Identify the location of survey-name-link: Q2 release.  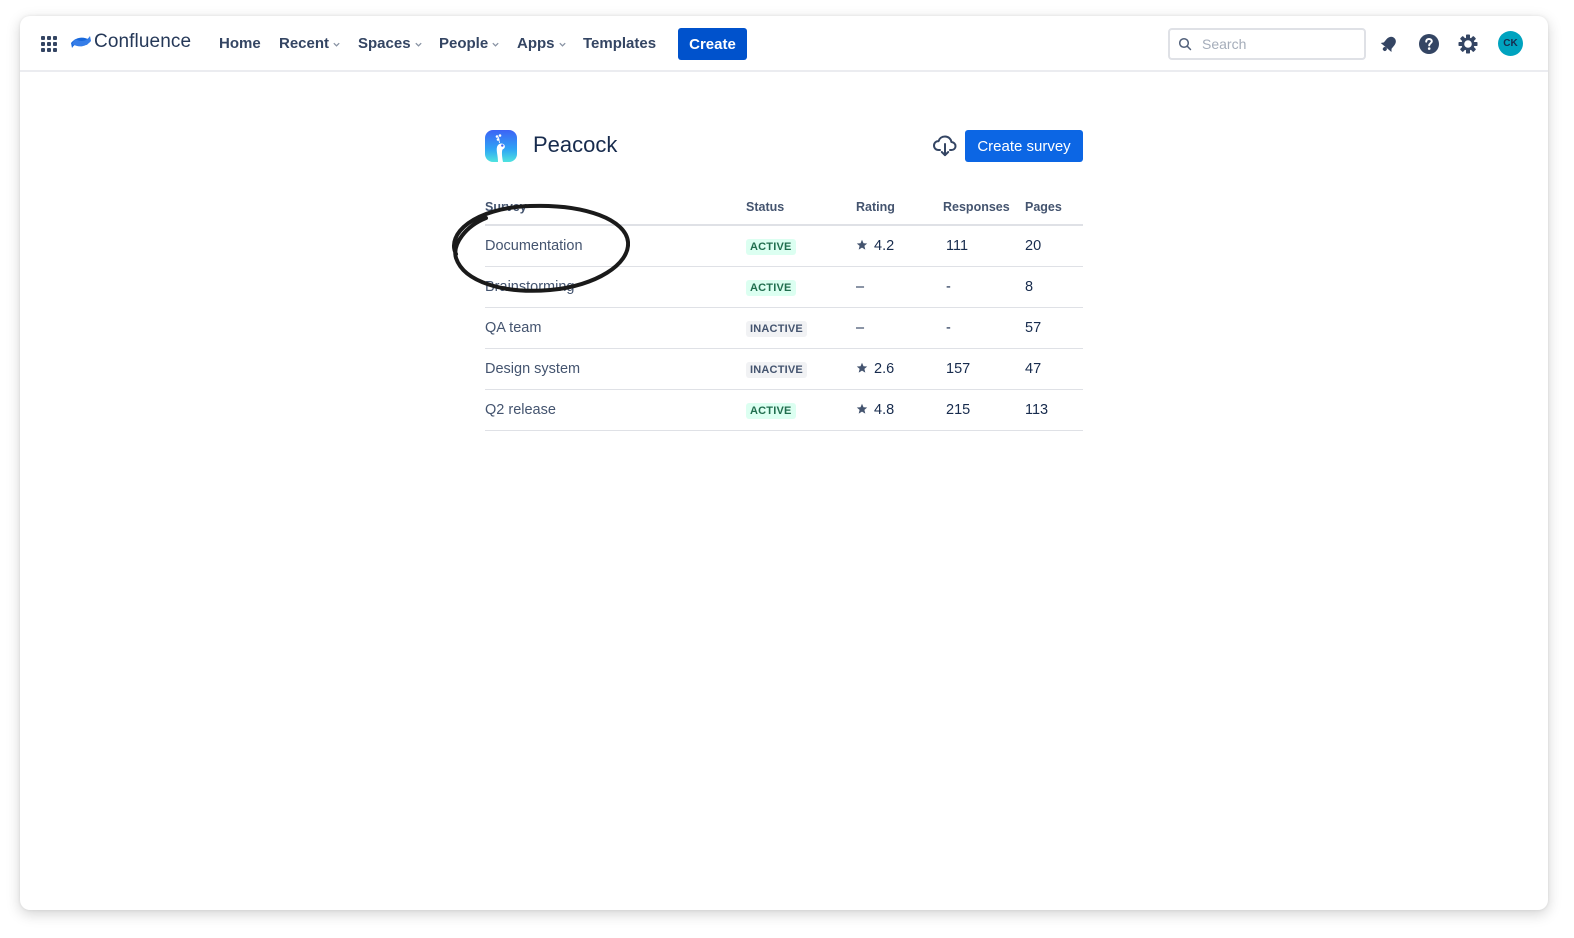
(615, 410).